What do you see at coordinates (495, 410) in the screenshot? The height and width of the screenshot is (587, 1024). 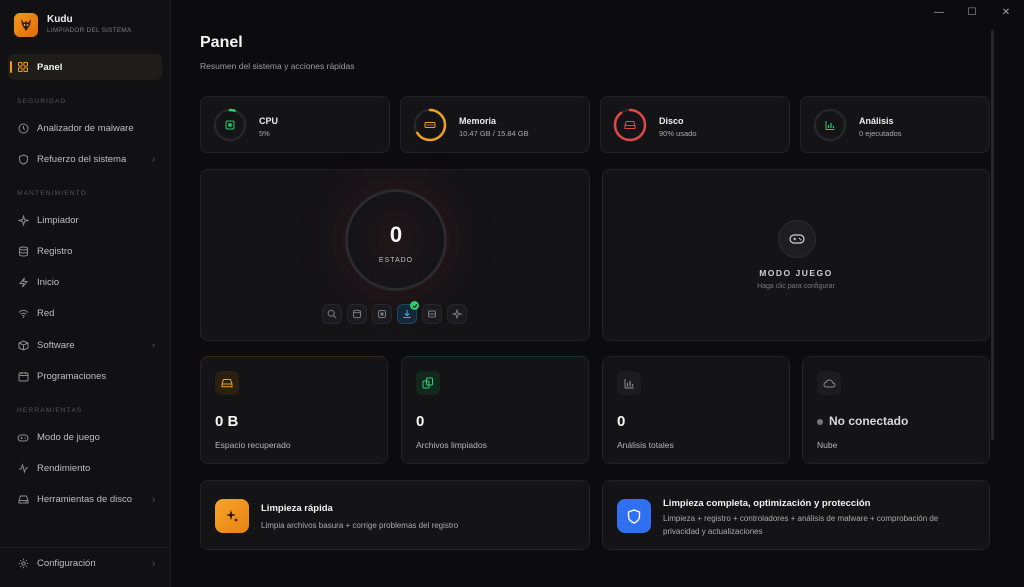 I see `tile-files-cleaned: 0 Archivos limpiados` at bounding box center [495, 410].